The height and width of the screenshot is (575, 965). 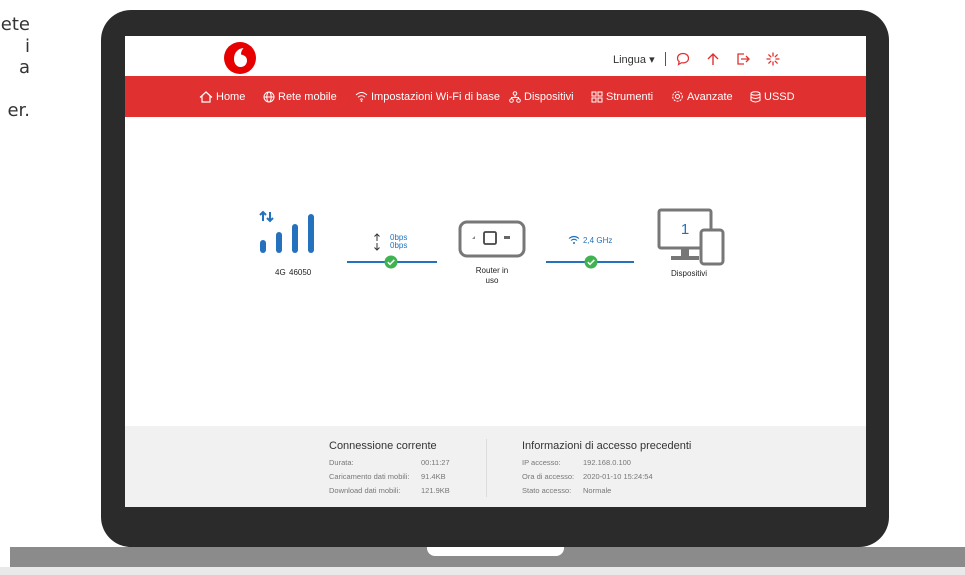 What do you see at coordinates (377, 242) in the screenshot?
I see `up-down-arrows-icon` at bounding box center [377, 242].